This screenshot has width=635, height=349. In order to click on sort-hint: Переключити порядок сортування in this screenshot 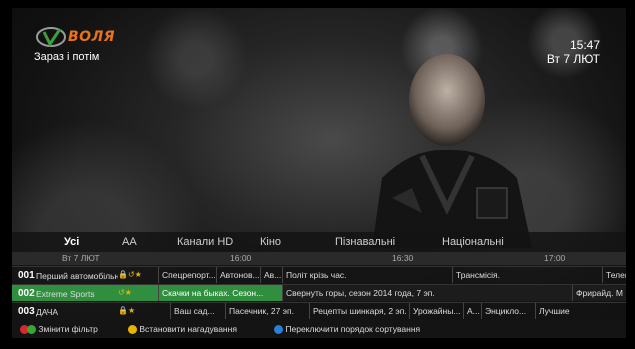, I will do `click(347, 329)`.